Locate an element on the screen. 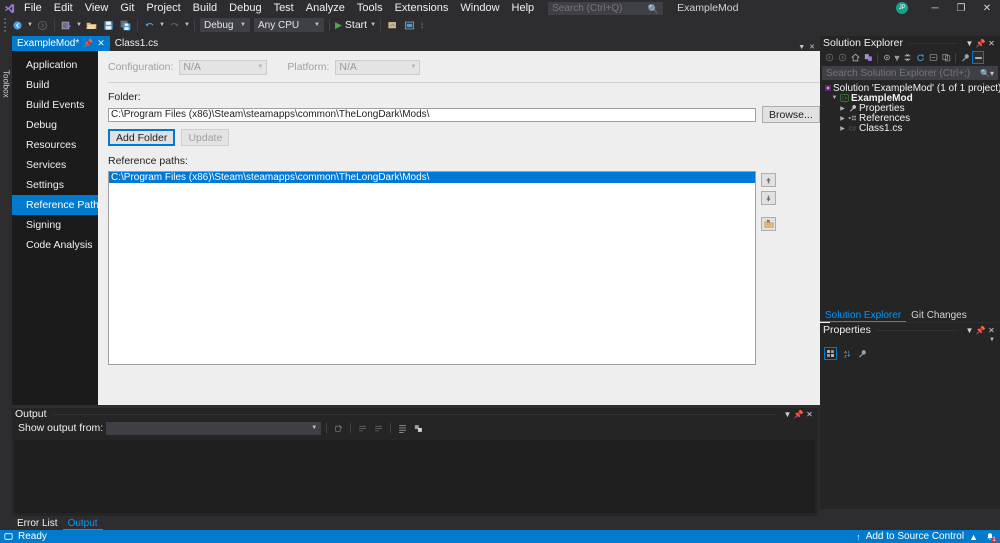 This screenshot has height=543, width=1000. tab-output: Output is located at coordinates (82, 523).